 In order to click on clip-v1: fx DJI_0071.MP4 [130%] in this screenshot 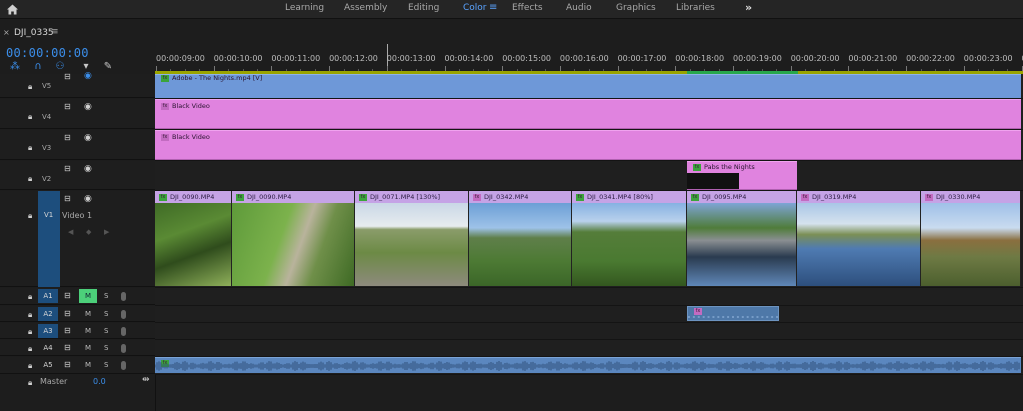, I will do `click(412, 238)`.